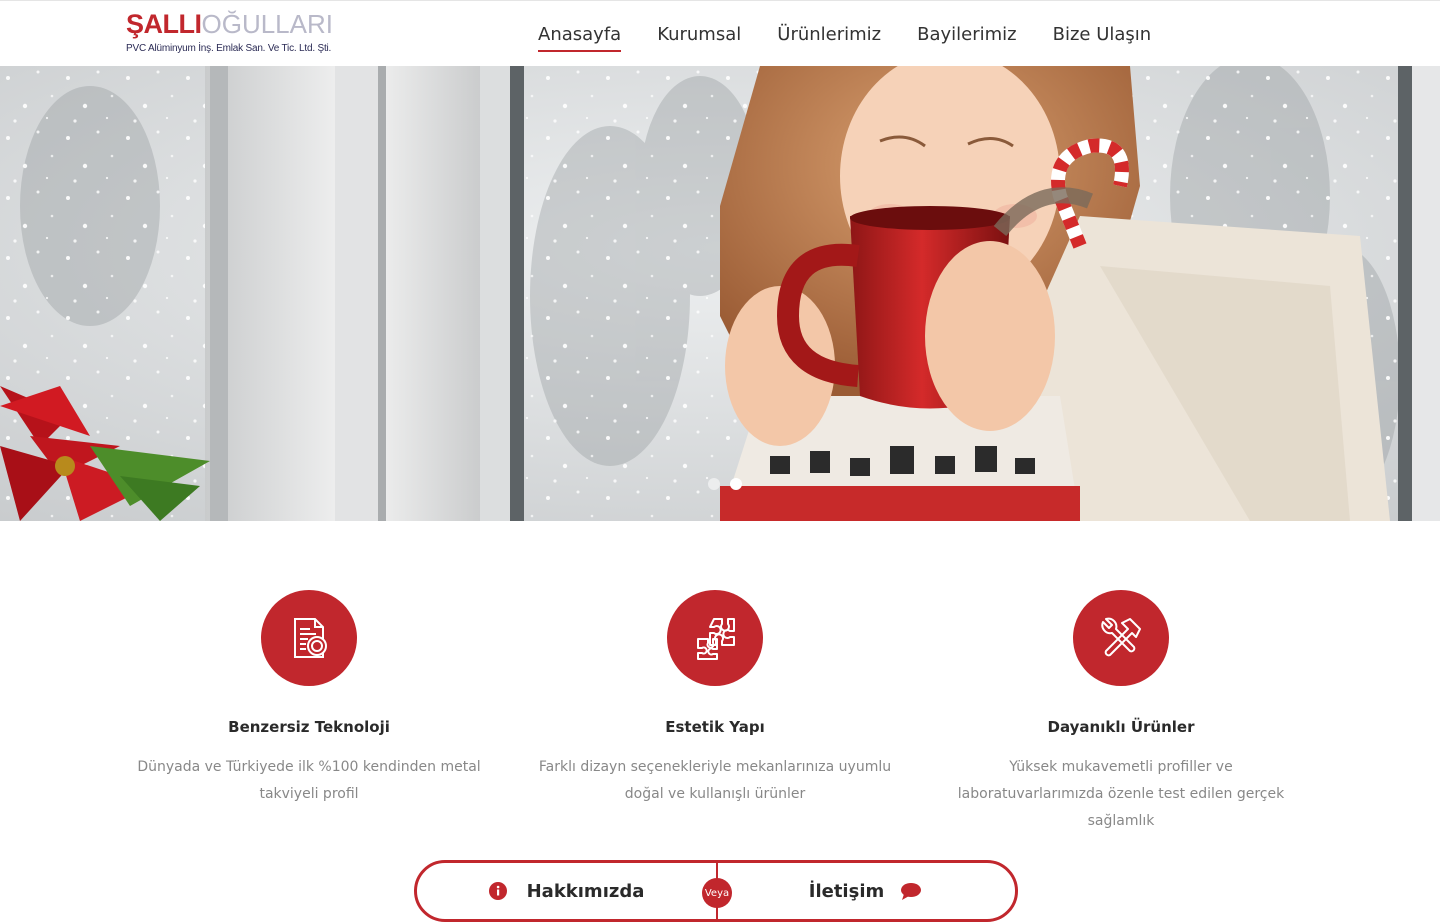  I want to click on contact-button: İletişim, so click(865, 891).